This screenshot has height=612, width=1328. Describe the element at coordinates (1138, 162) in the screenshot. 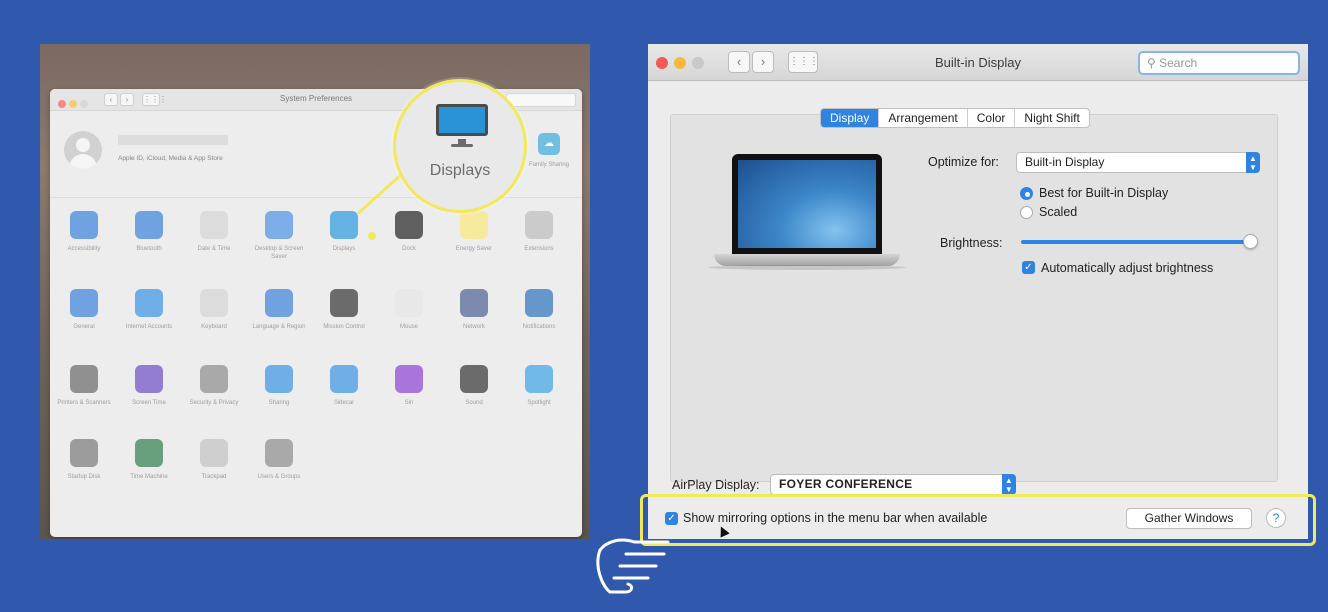

I see `optimize-select: Built-in Display ▲ ▼` at that location.